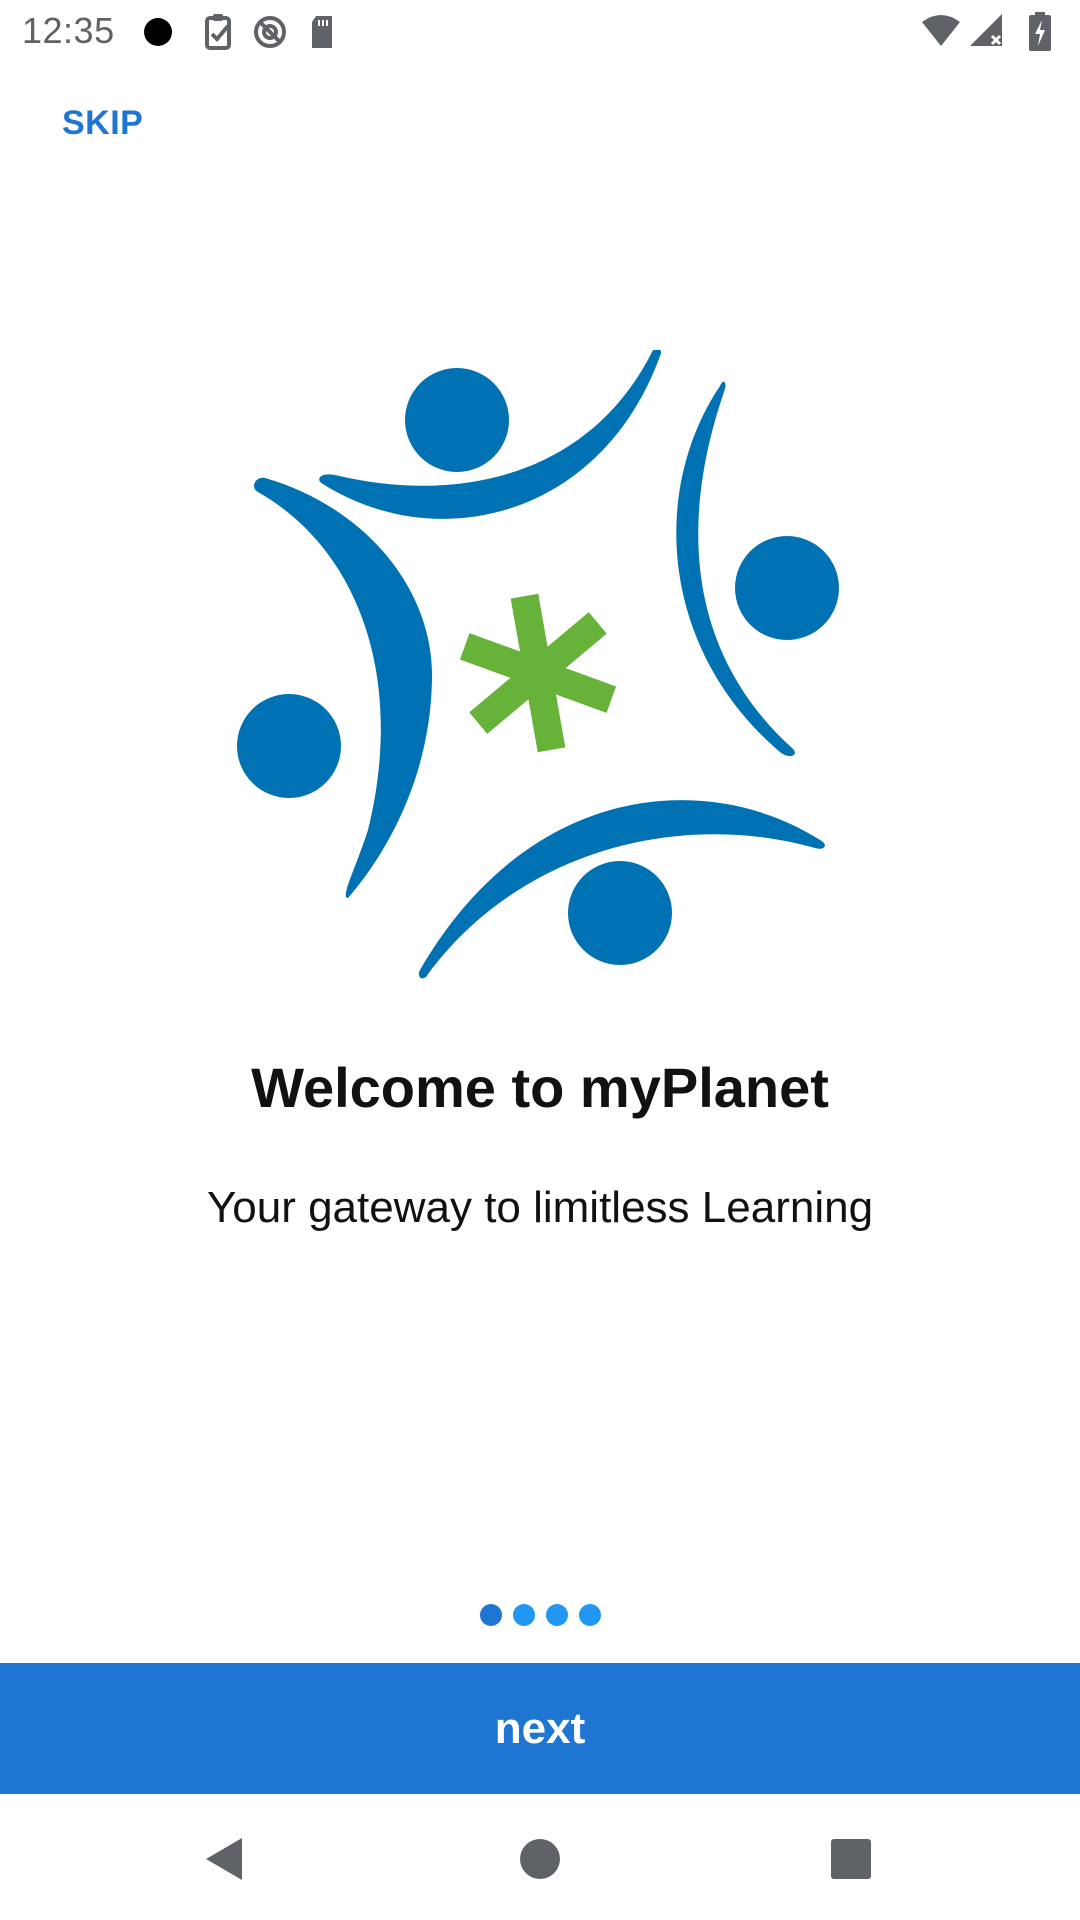 This screenshot has width=1080, height=1920. Describe the element at coordinates (270, 32) in the screenshot. I see `data-saver-icon` at that location.